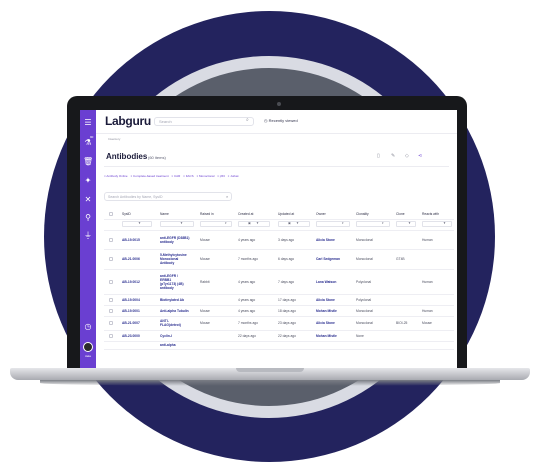 The width and height of the screenshot is (540, 474). Describe the element at coordinates (407, 156) in the screenshot. I see `tag-action-icon: ◇` at that location.